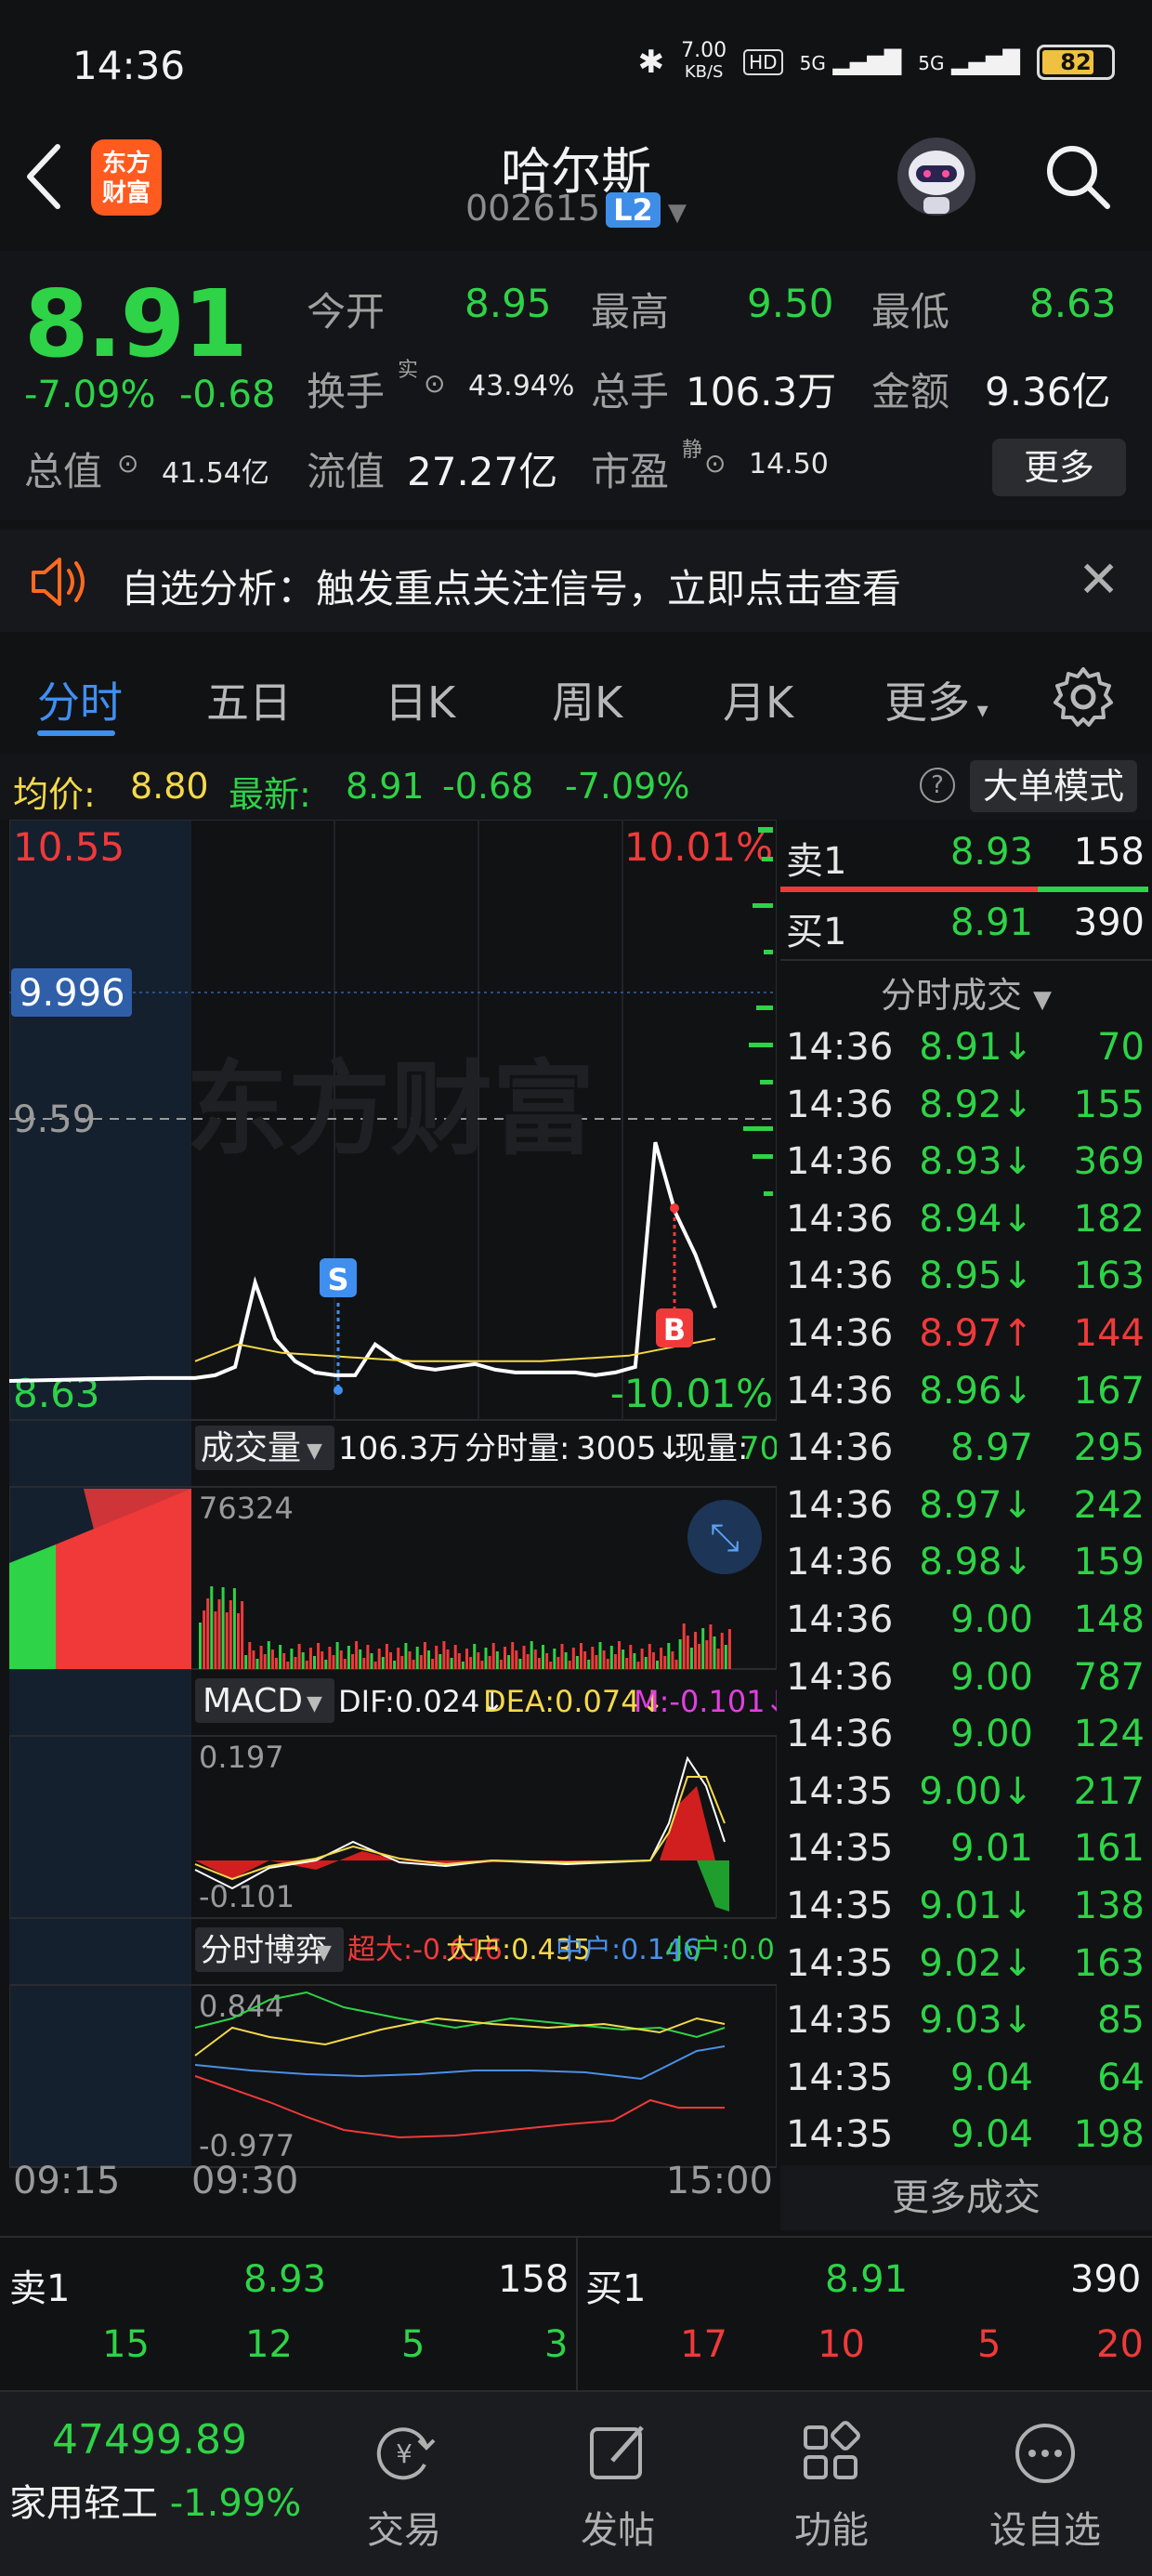  What do you see at coordinates (1109, 1391) in the screenshot?
I see `tick-volume: 167` at bounding box center [1109, 1391].